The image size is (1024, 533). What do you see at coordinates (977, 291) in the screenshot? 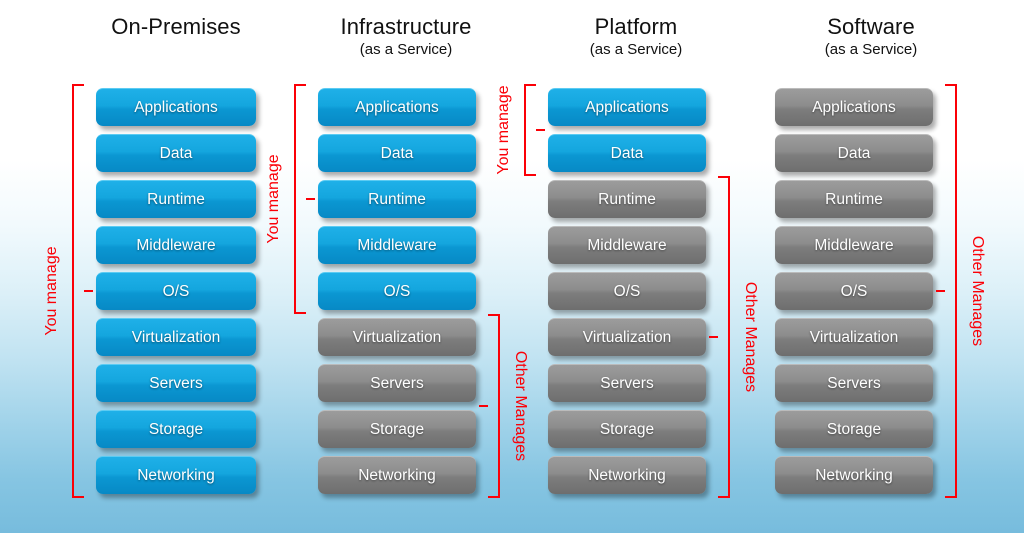
I see `bracket-label-other-manages-software-as-a-service: Other Manages` at bounding box center [977, 291].